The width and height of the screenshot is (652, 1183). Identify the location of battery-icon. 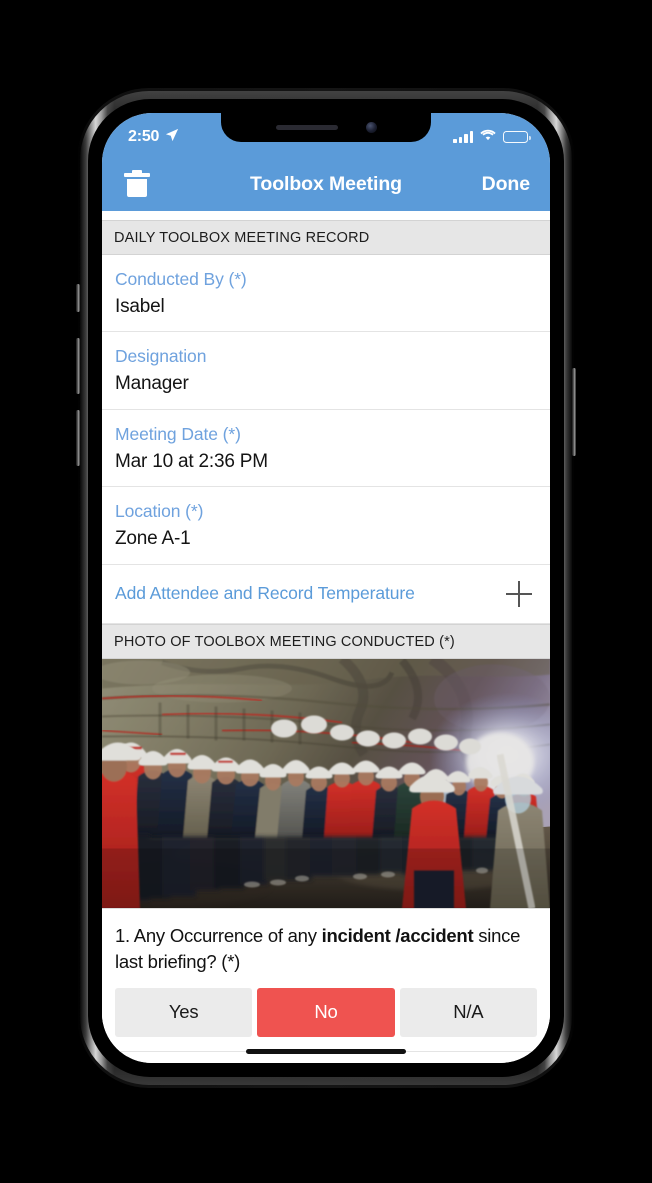
(517, 137).